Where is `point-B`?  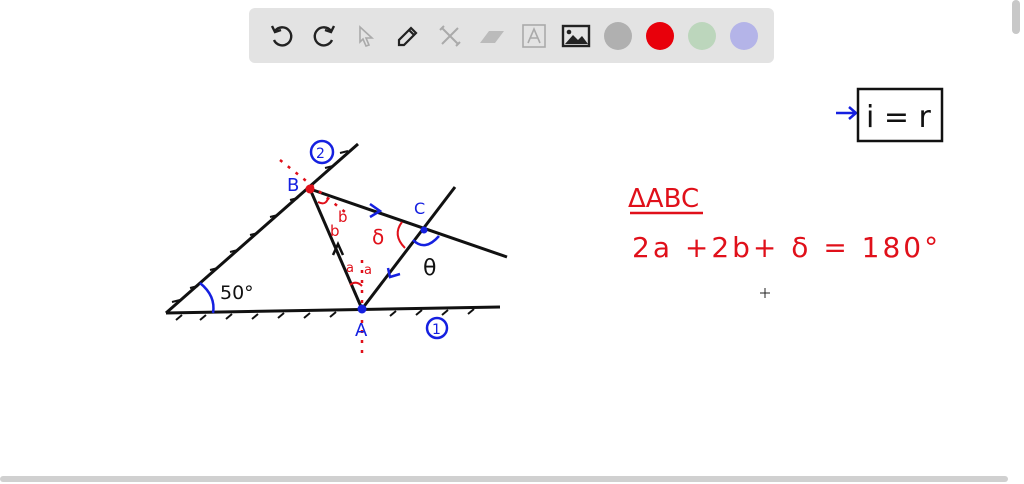
point-B is located at coordinates (310, 189).